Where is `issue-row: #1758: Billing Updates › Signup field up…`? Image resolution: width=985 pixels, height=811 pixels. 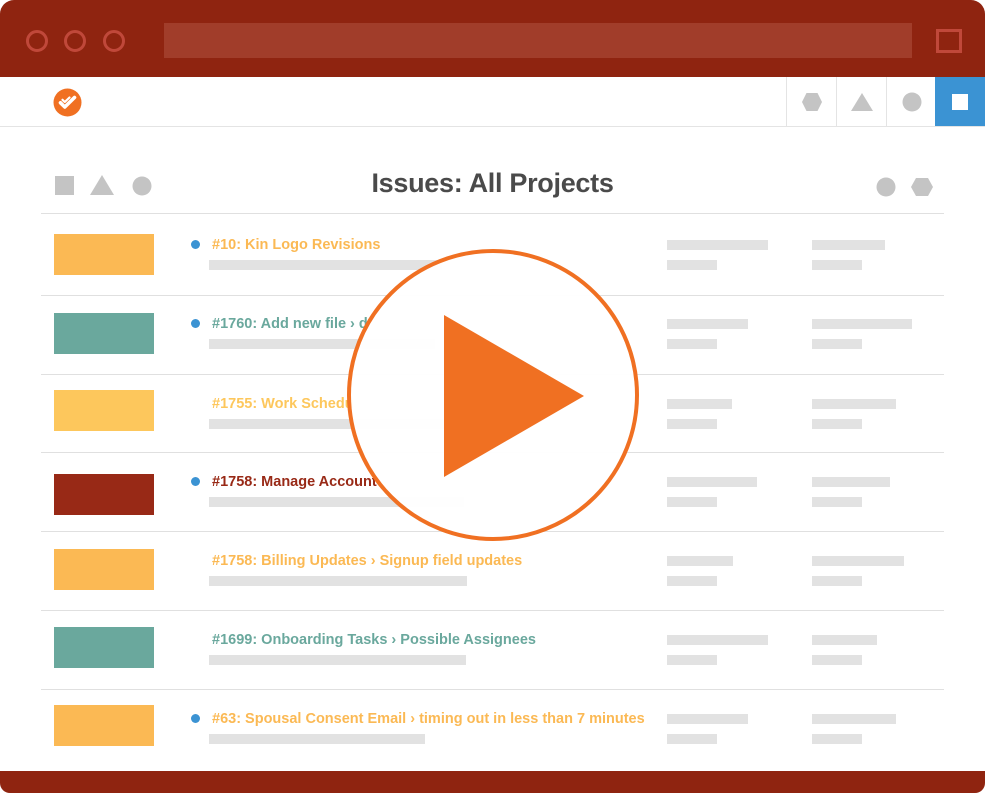 issue-row: #1758: Billing Updates › Signup field up… is located at coordinates (492, 571).